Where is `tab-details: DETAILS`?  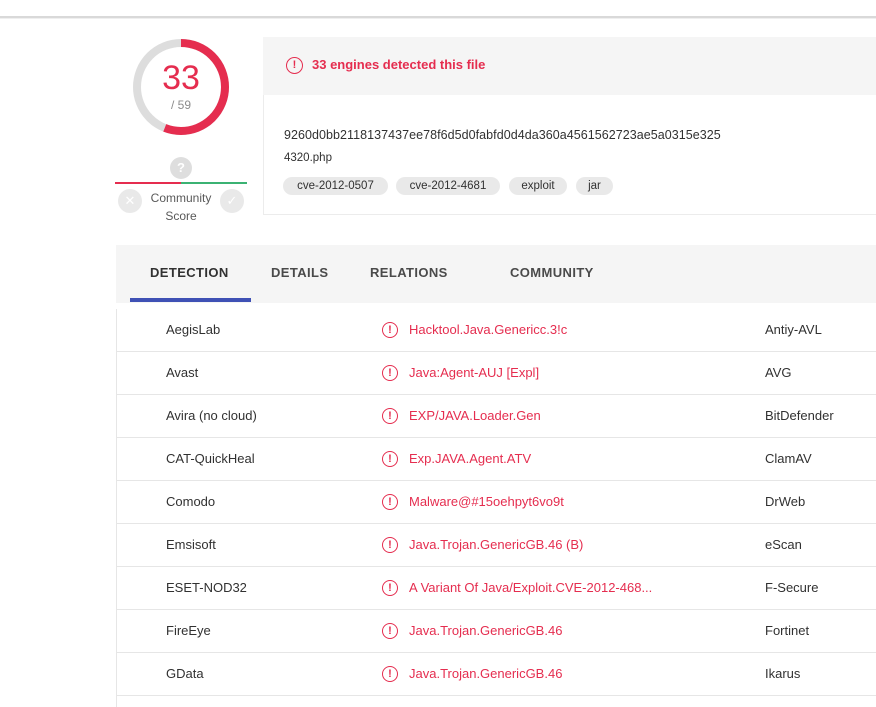 tab-details: DETAILS is located at coordinates (299, 272).